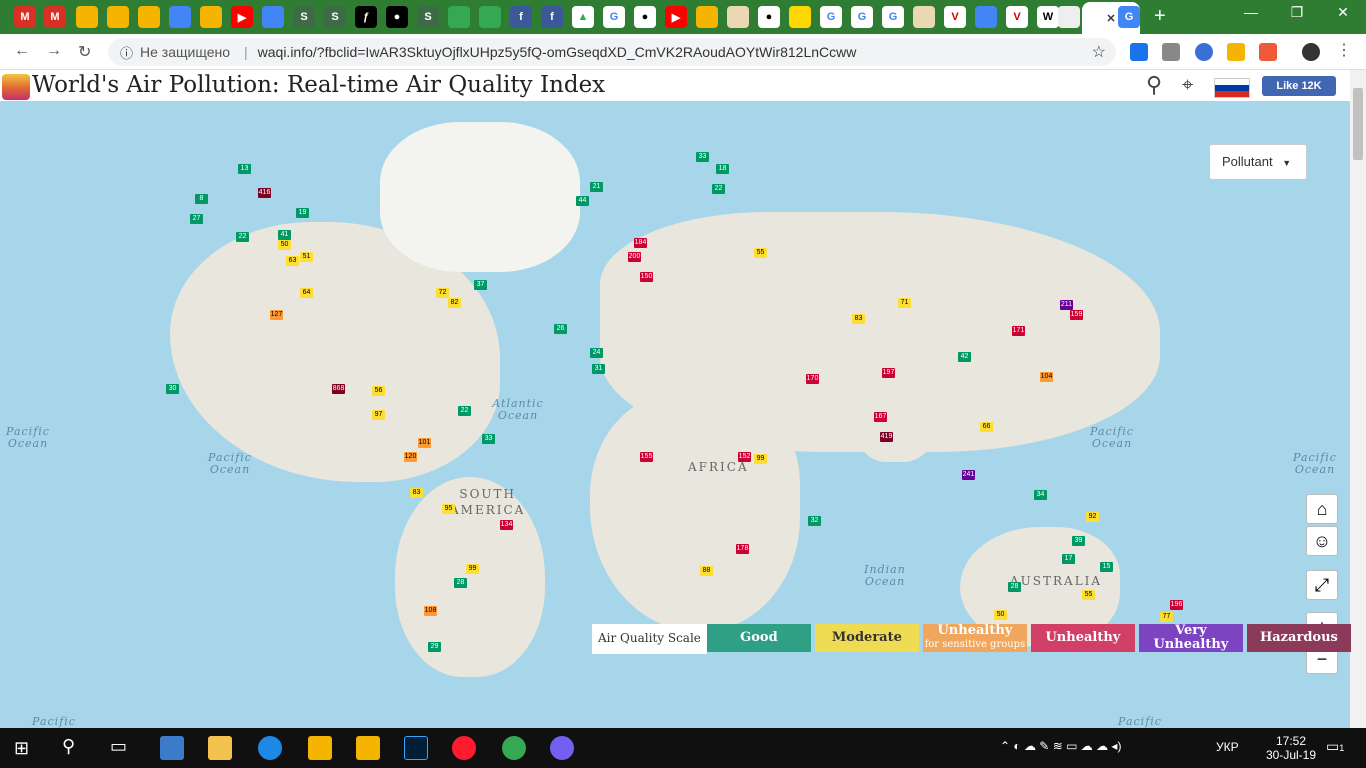  Describe the element at coordinates (1078, 541) in the screenshot. I see `aqi-station-marker: 39` at that location.